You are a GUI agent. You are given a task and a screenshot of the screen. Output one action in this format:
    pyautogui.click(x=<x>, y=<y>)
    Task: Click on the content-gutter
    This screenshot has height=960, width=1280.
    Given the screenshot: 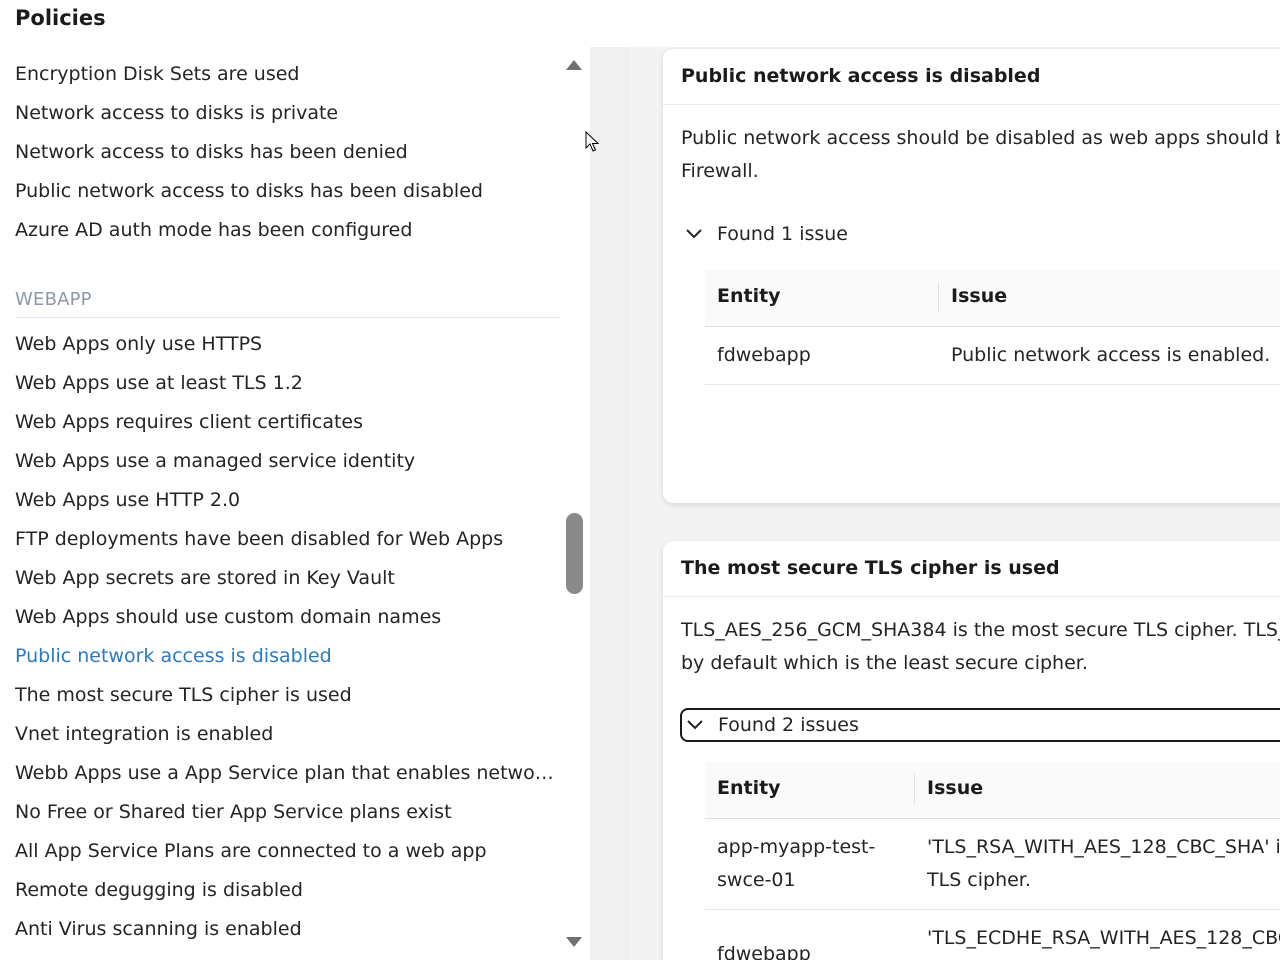 What is the action you would take?
    pyautogui.click(x=610, y=503)
    